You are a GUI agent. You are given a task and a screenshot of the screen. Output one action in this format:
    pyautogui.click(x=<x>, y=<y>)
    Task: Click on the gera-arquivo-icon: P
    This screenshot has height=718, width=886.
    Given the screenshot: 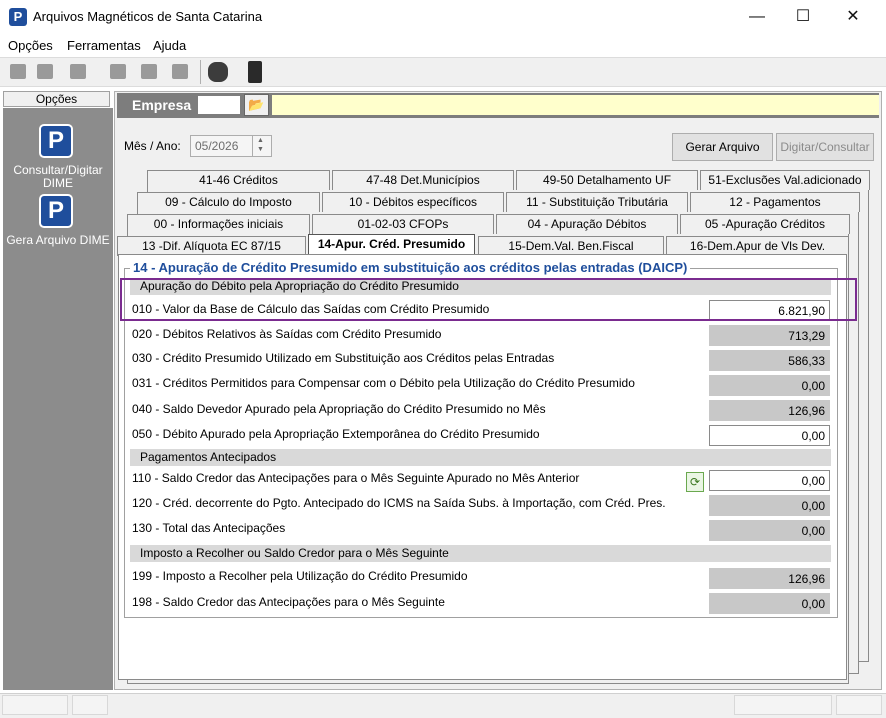 What is the action you would take?
    pyautogui.click(x=56, y=211)
    